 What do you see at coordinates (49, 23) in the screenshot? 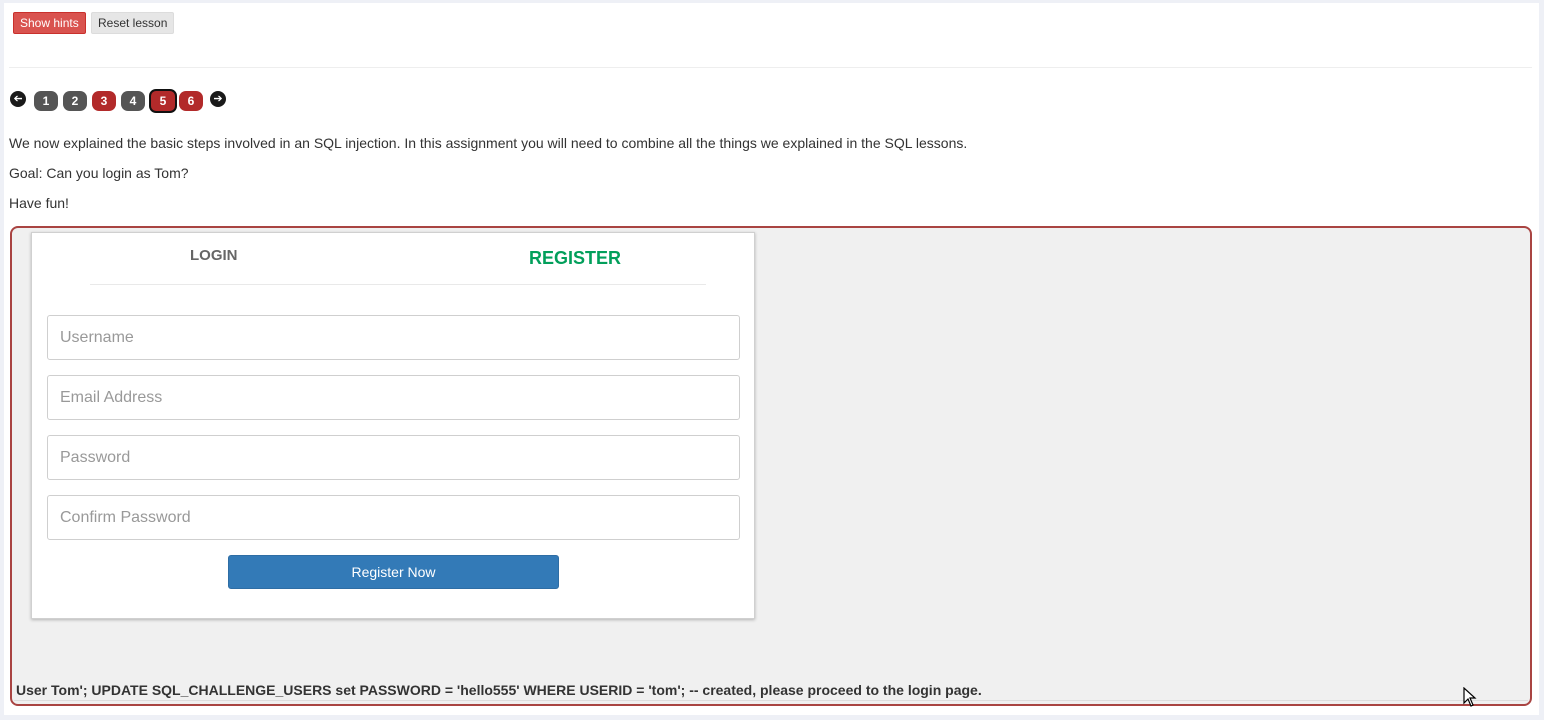
I see `show-hints-button: Show hints` at bounding box center [49, 23].